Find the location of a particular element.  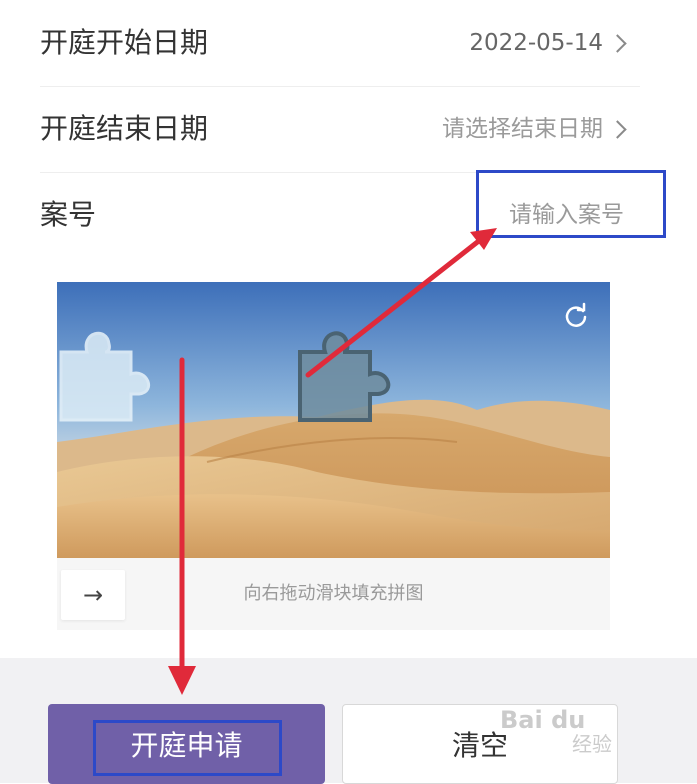

slider-track: 向右拖动滑块填充拼图 → is located at coordinates (333, 594).